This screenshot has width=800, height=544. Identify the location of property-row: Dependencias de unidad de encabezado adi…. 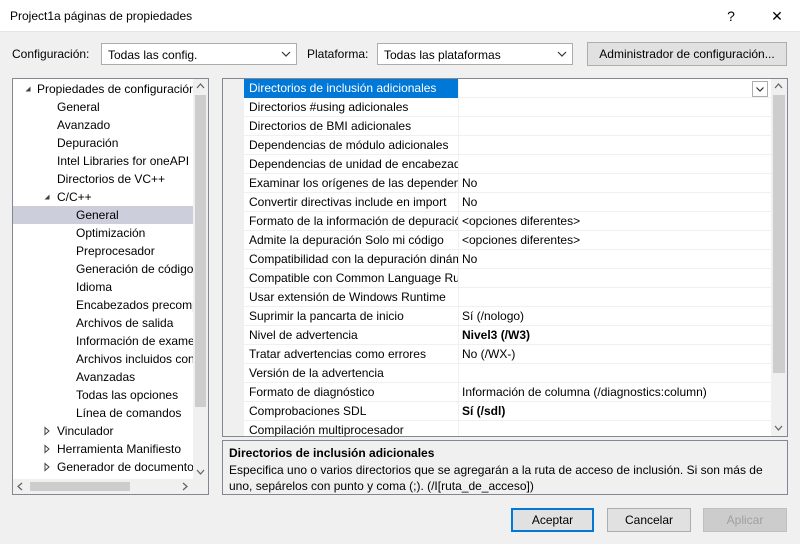
(507, 164).